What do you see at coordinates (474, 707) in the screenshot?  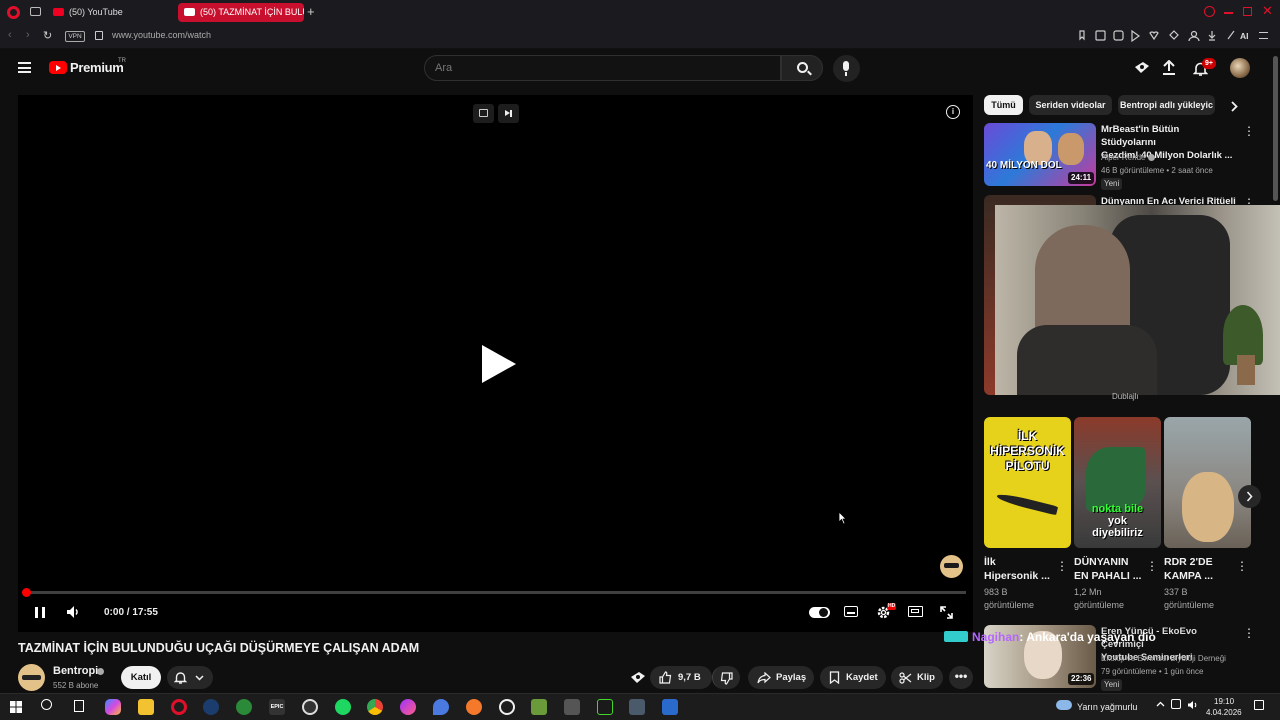 I see `blender-icon` at bounding box center [474, 707].